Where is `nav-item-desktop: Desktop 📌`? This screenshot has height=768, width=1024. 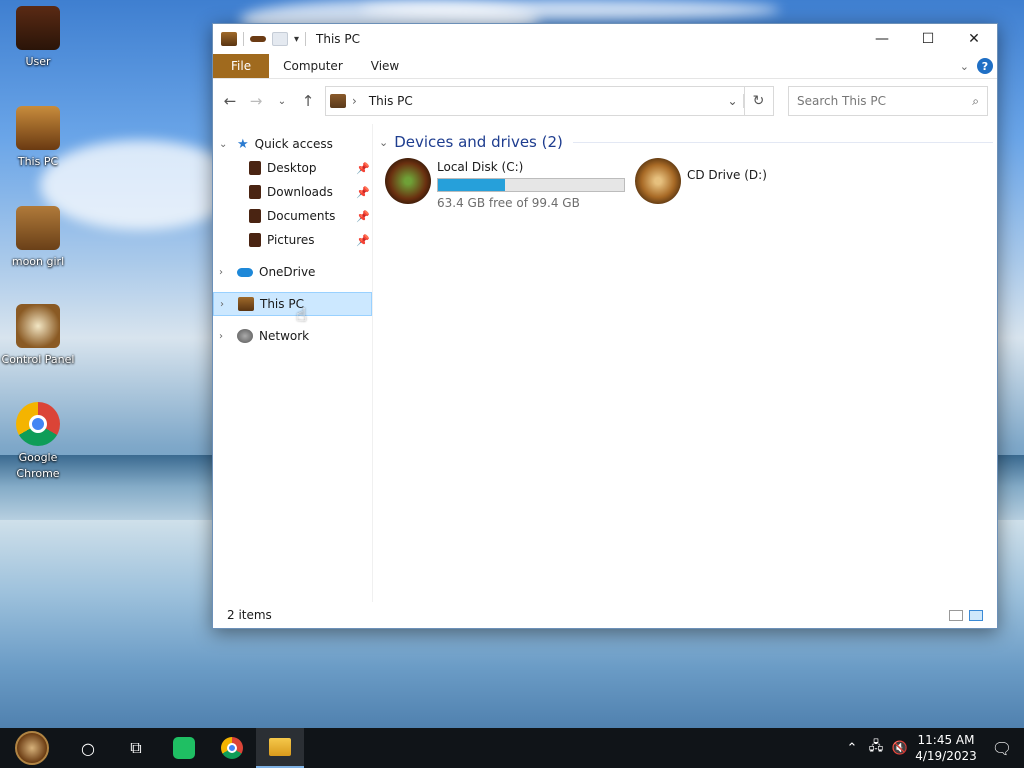
nav-item-desktop: Desktop 📌 is located at coordinates (292, 168).